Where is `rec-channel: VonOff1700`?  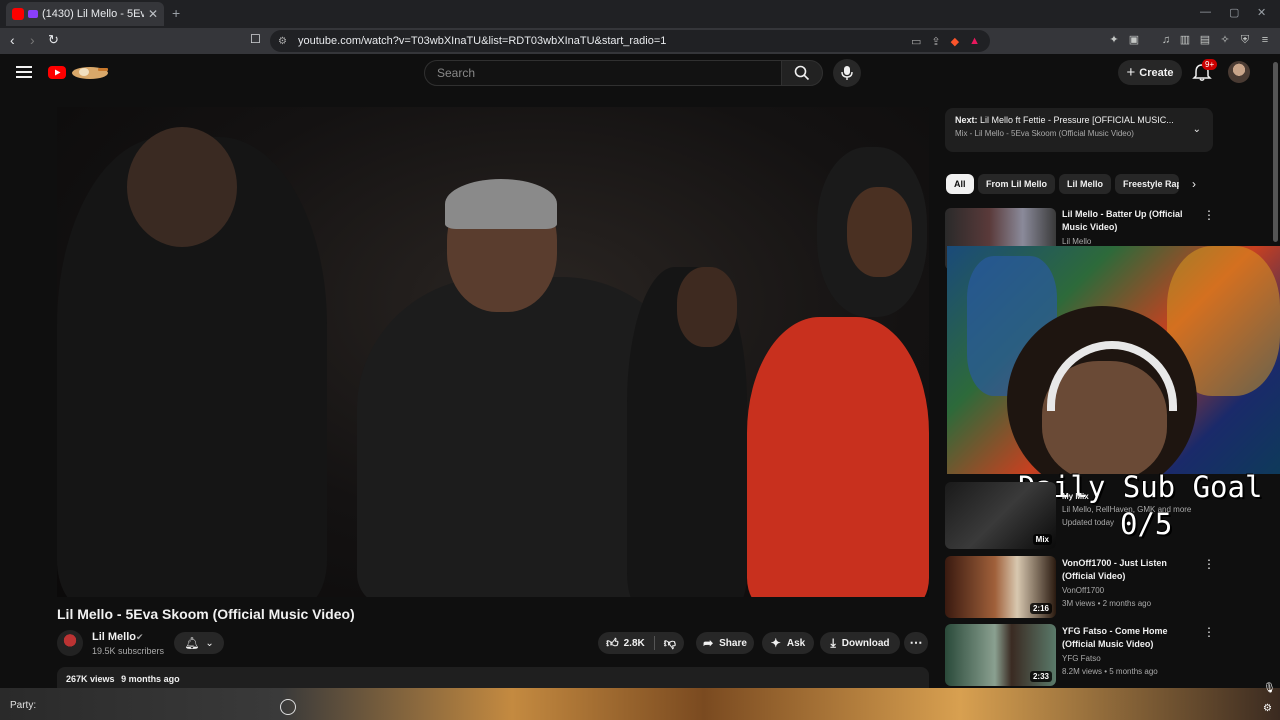 rec-channel: VonOff1700 is located at coordinates (1083, 590).